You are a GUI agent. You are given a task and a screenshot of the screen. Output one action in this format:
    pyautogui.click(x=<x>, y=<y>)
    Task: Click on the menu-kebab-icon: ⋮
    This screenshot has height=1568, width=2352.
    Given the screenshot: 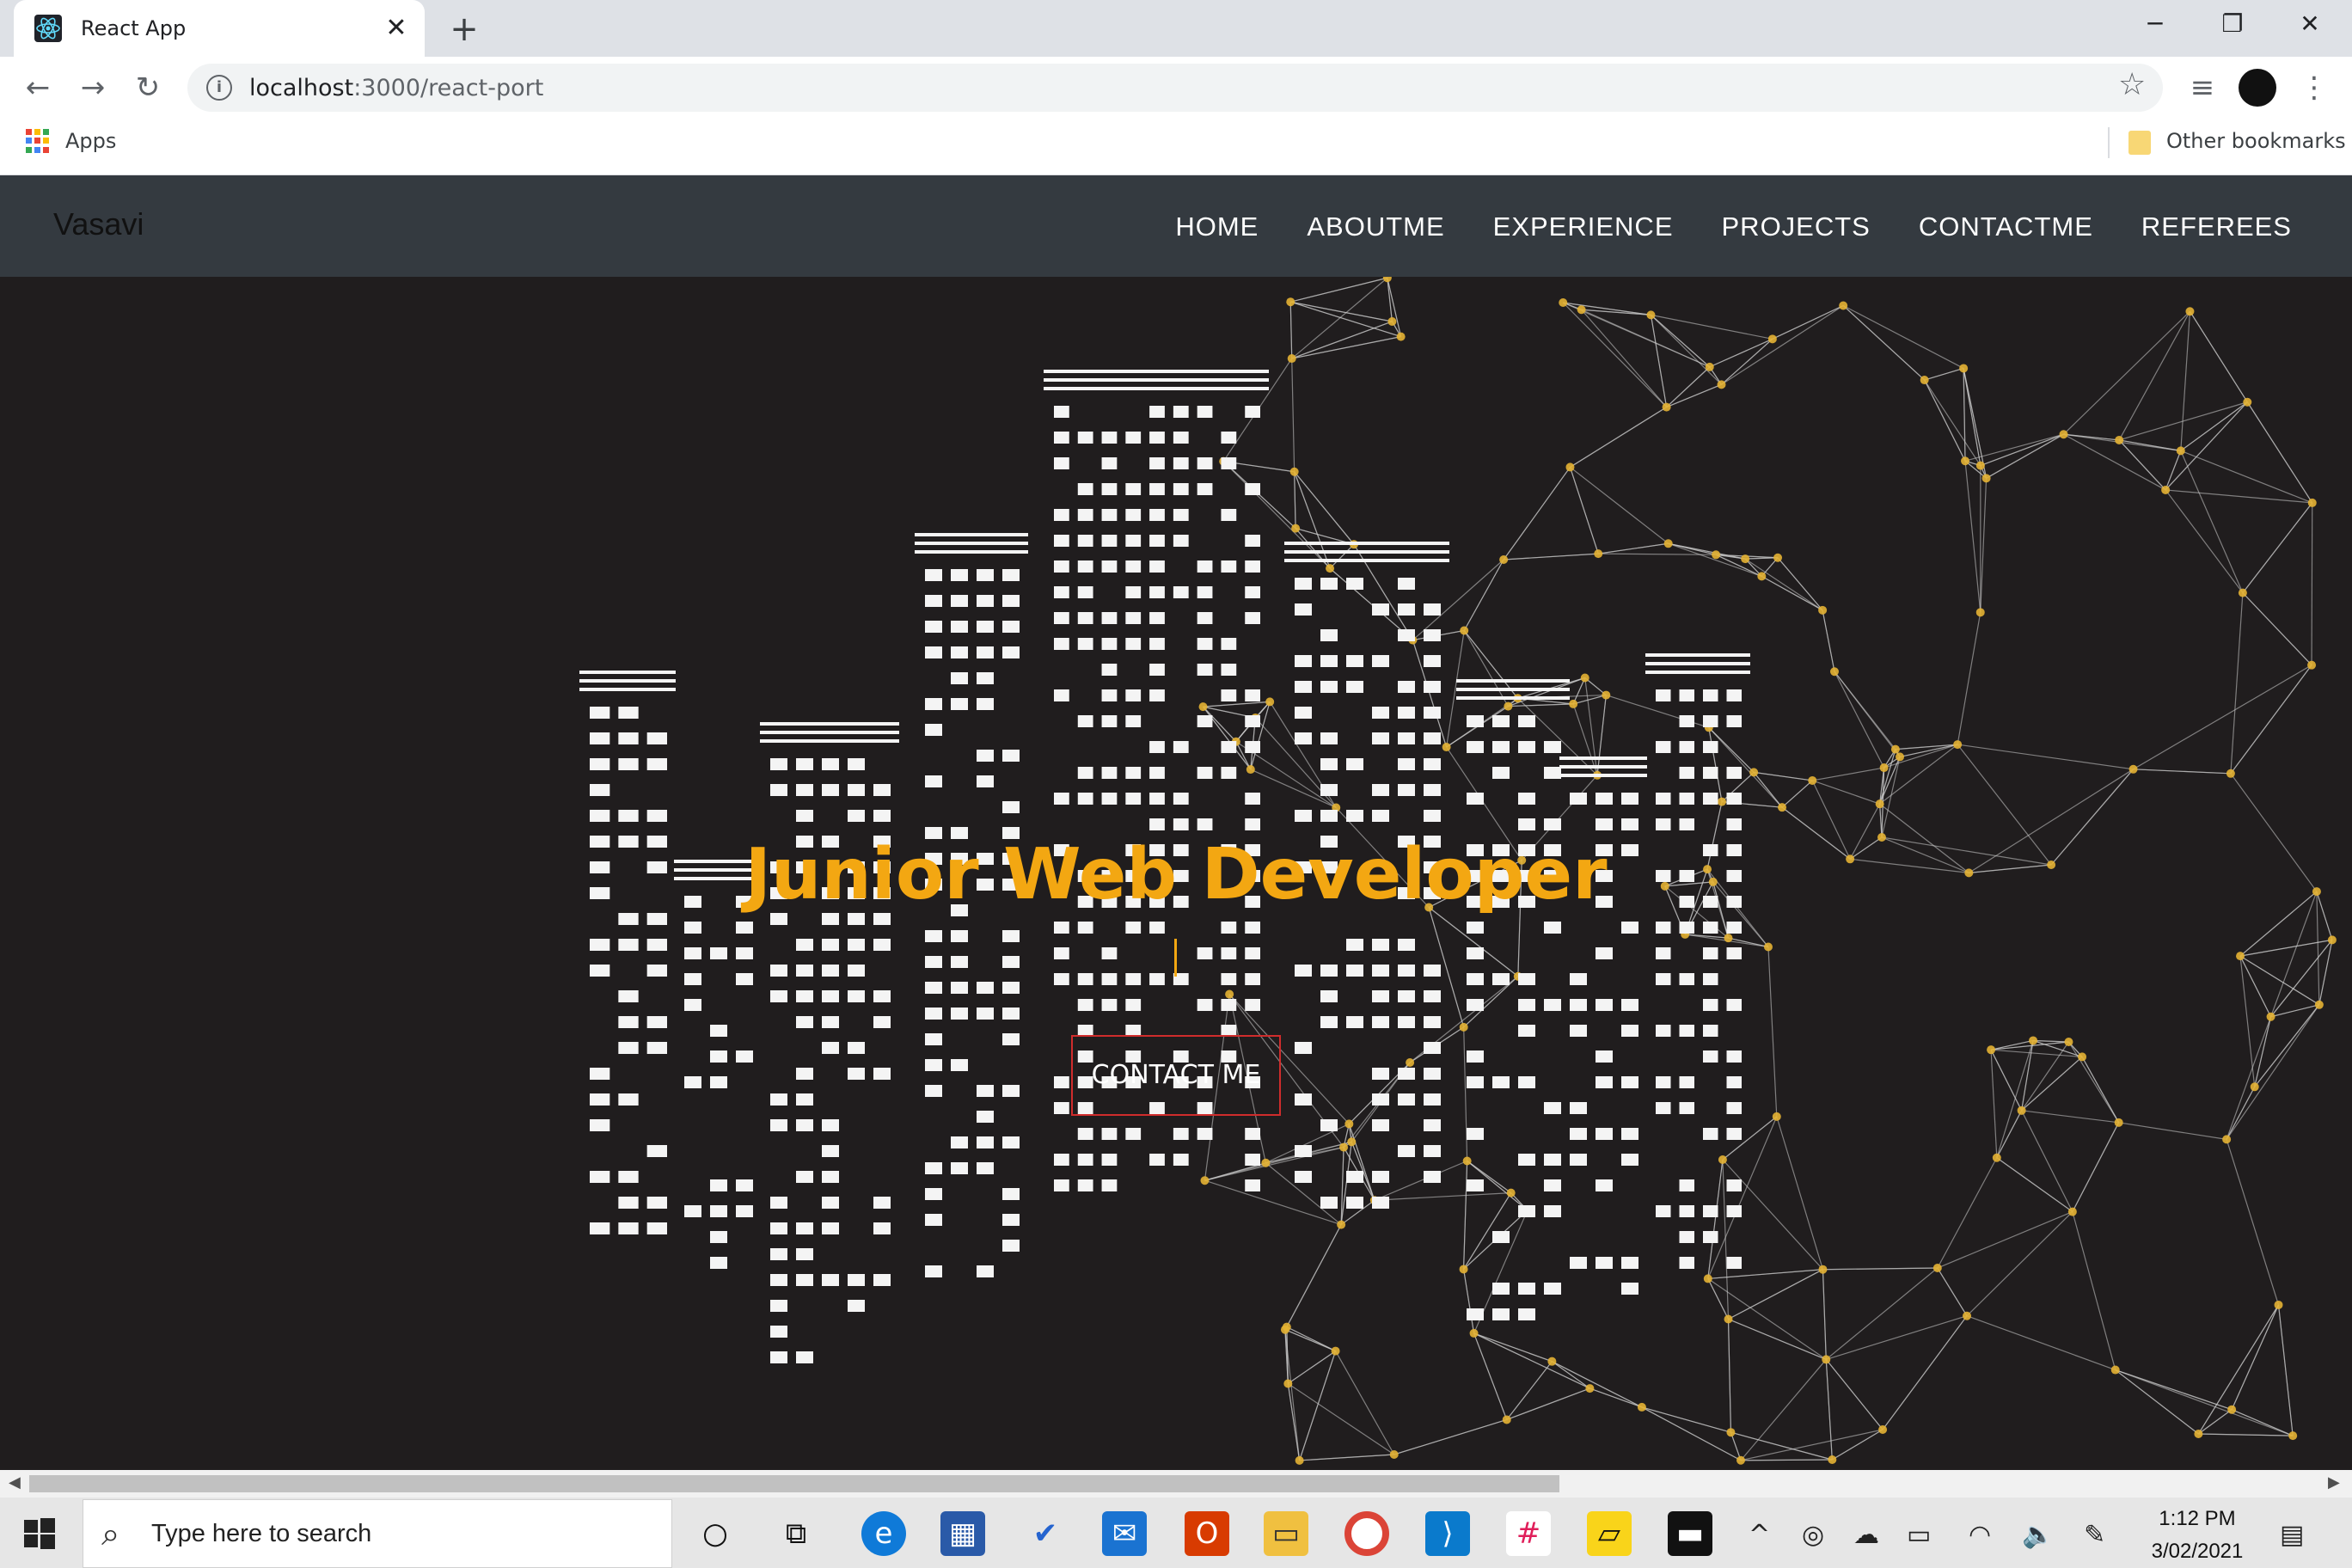 What is the action you would take?
    pyautogui.click(x=2314, y=88)
    